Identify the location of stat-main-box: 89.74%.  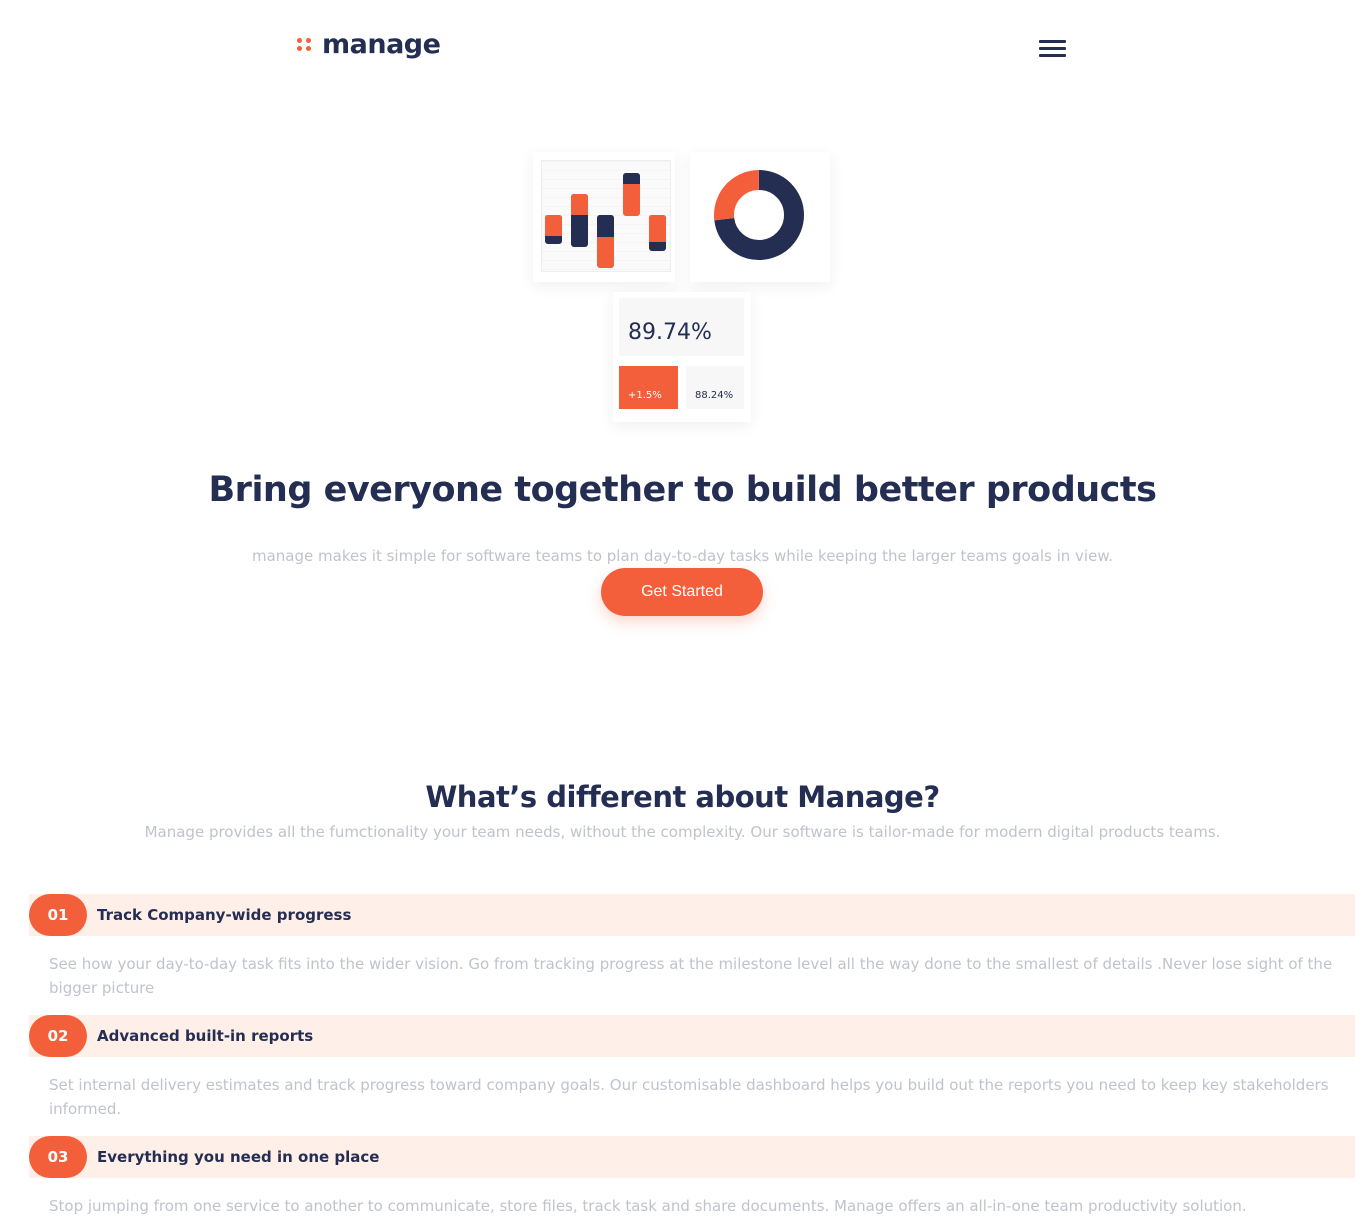
(681, 327).